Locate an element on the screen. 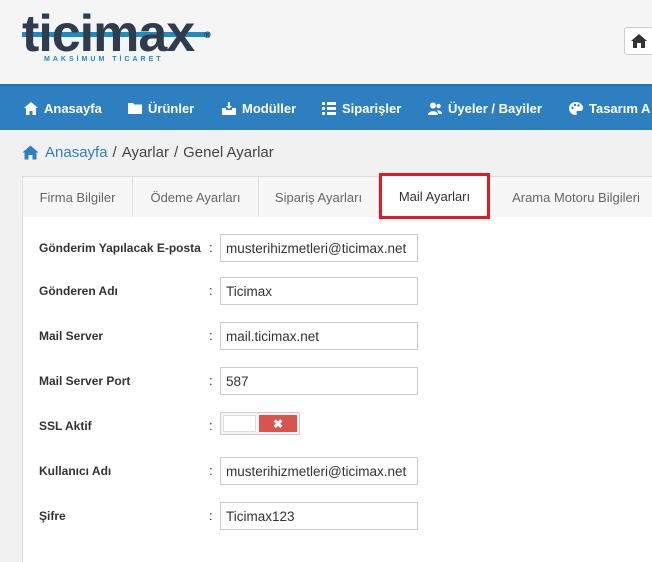 Image resolution: width=652 pixels, height=562 pixels. header: ticimax ® MAKSİMUM TİCARET is located at coordinates (326, 42).